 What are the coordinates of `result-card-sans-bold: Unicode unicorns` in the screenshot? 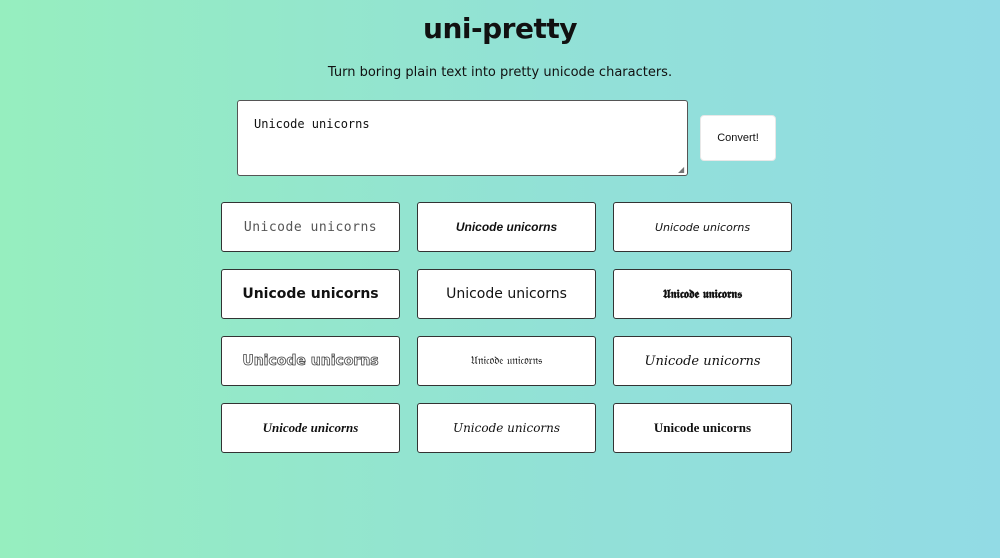 It's located at (310, 294).